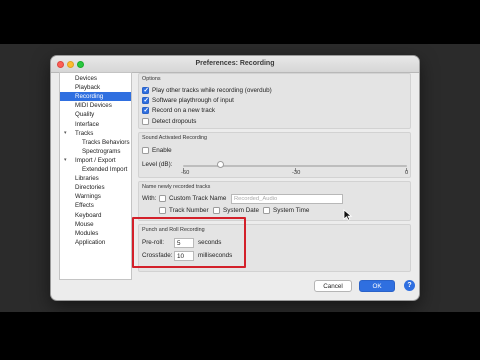 Image resolution: width=480 pixels, height=360 pixels. I want to click on sidebar-item-spectrograms: Spectrograms, so click(95, 151).